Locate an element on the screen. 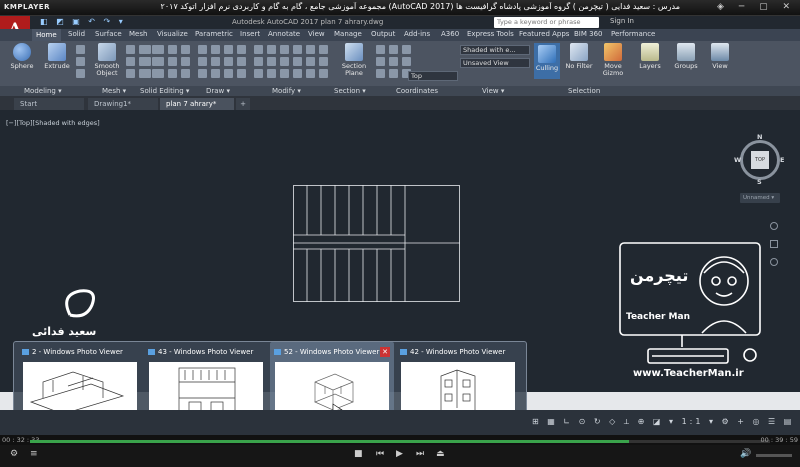 Image resolution: width=800 pixels, height=467 pixels. tab-visualize: Visualize is located at coordinates (172, 34).